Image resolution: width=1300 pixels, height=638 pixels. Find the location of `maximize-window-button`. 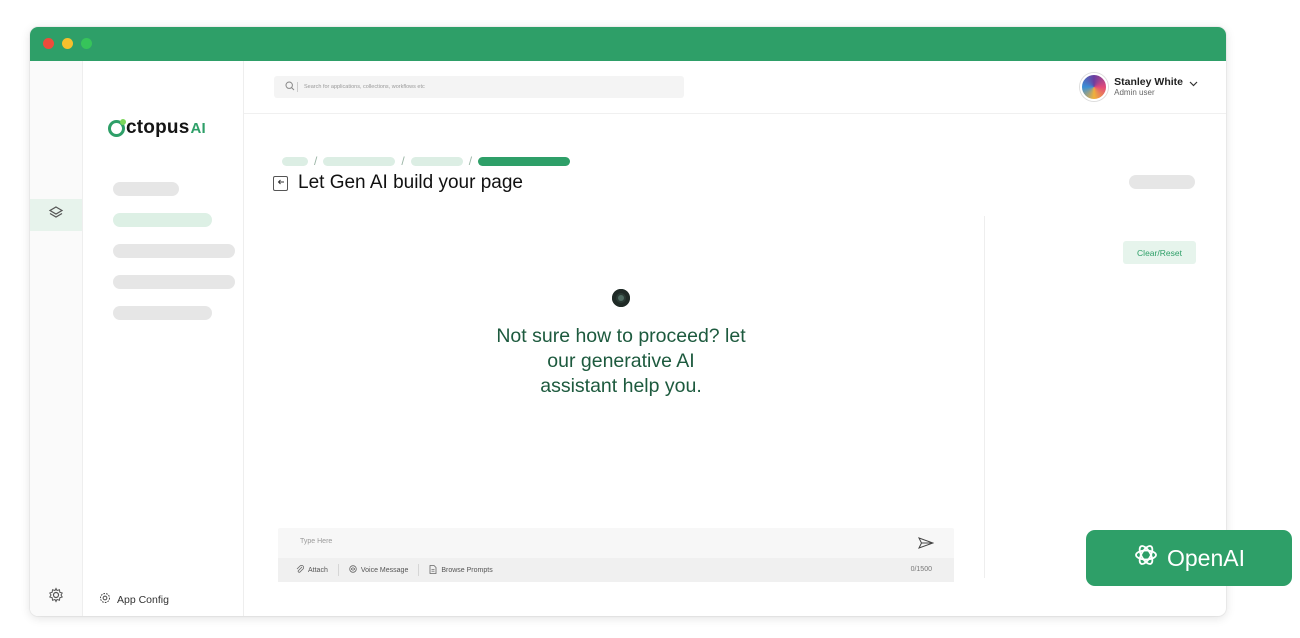

maximize-window-button is located at coordinates (86, 43).